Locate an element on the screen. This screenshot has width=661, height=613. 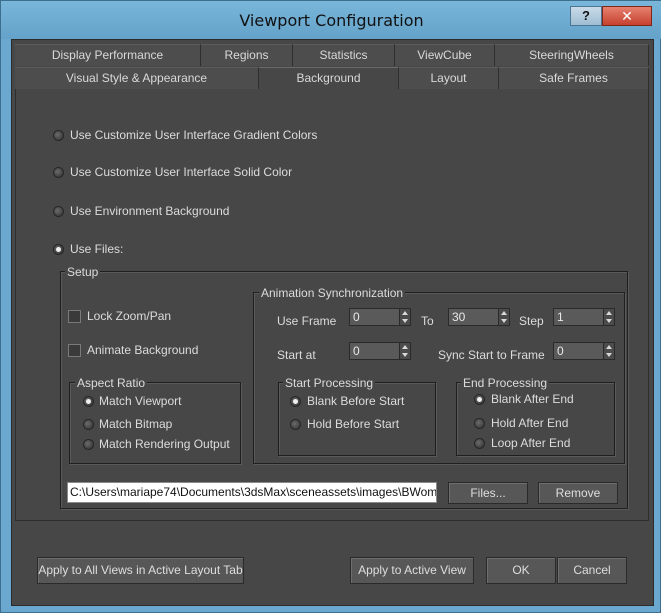
tab-safe-frames: Safe Frames is located at coordinates (574, 78).